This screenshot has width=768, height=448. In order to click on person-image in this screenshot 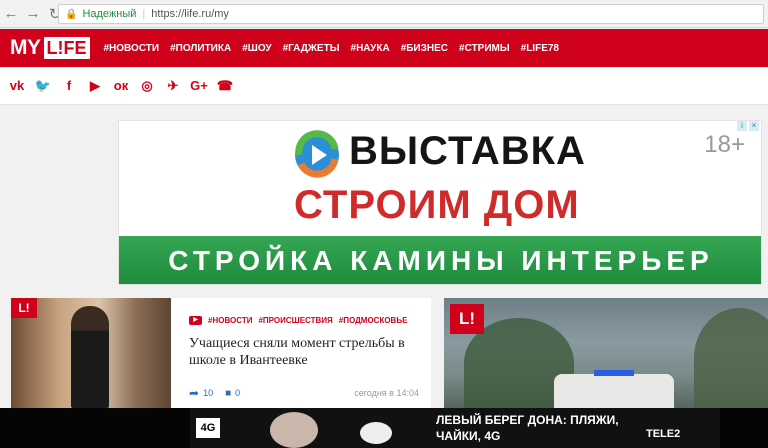, I will do `click(90, 357)`.